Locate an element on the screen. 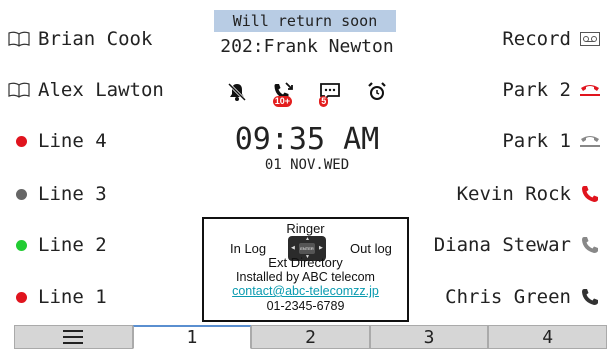 The height and width of the screenshot is (354, 611). nav-down-label: Ext Directory is located at coordinates (305, 262).